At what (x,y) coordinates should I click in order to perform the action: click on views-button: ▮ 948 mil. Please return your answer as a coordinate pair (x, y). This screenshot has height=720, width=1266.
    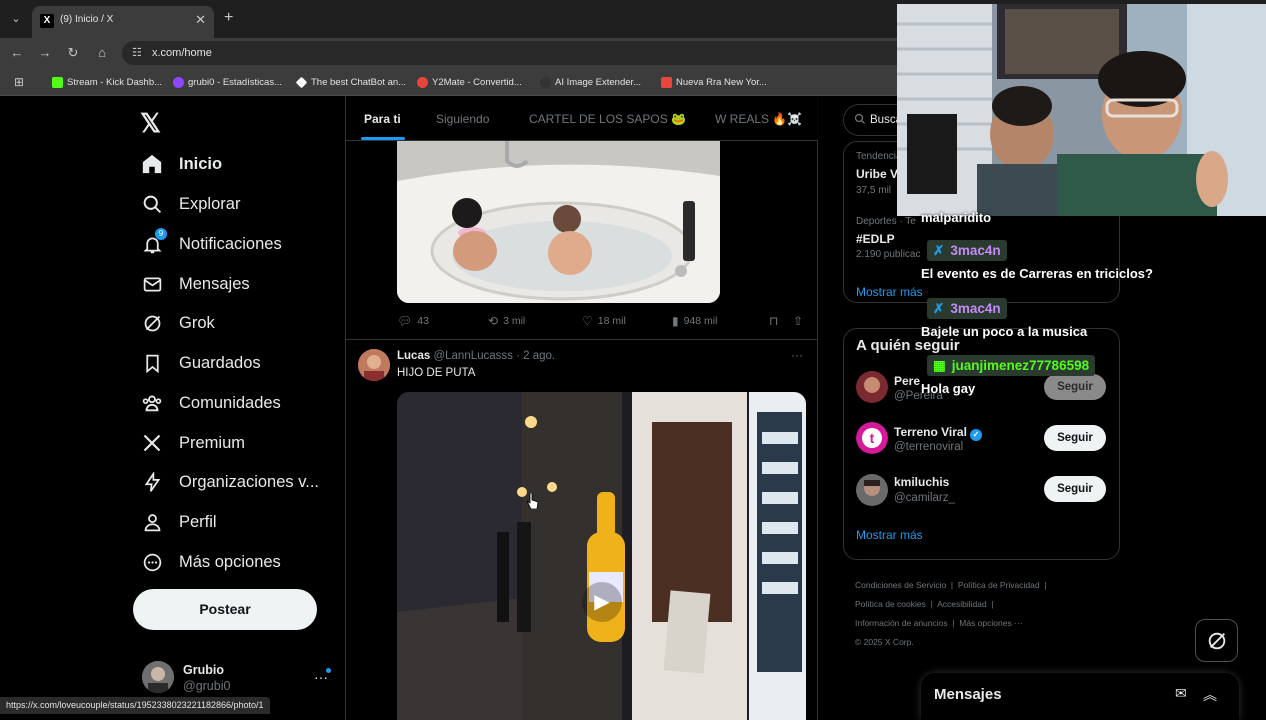
    Looking at the image, I should click on (694, 321).